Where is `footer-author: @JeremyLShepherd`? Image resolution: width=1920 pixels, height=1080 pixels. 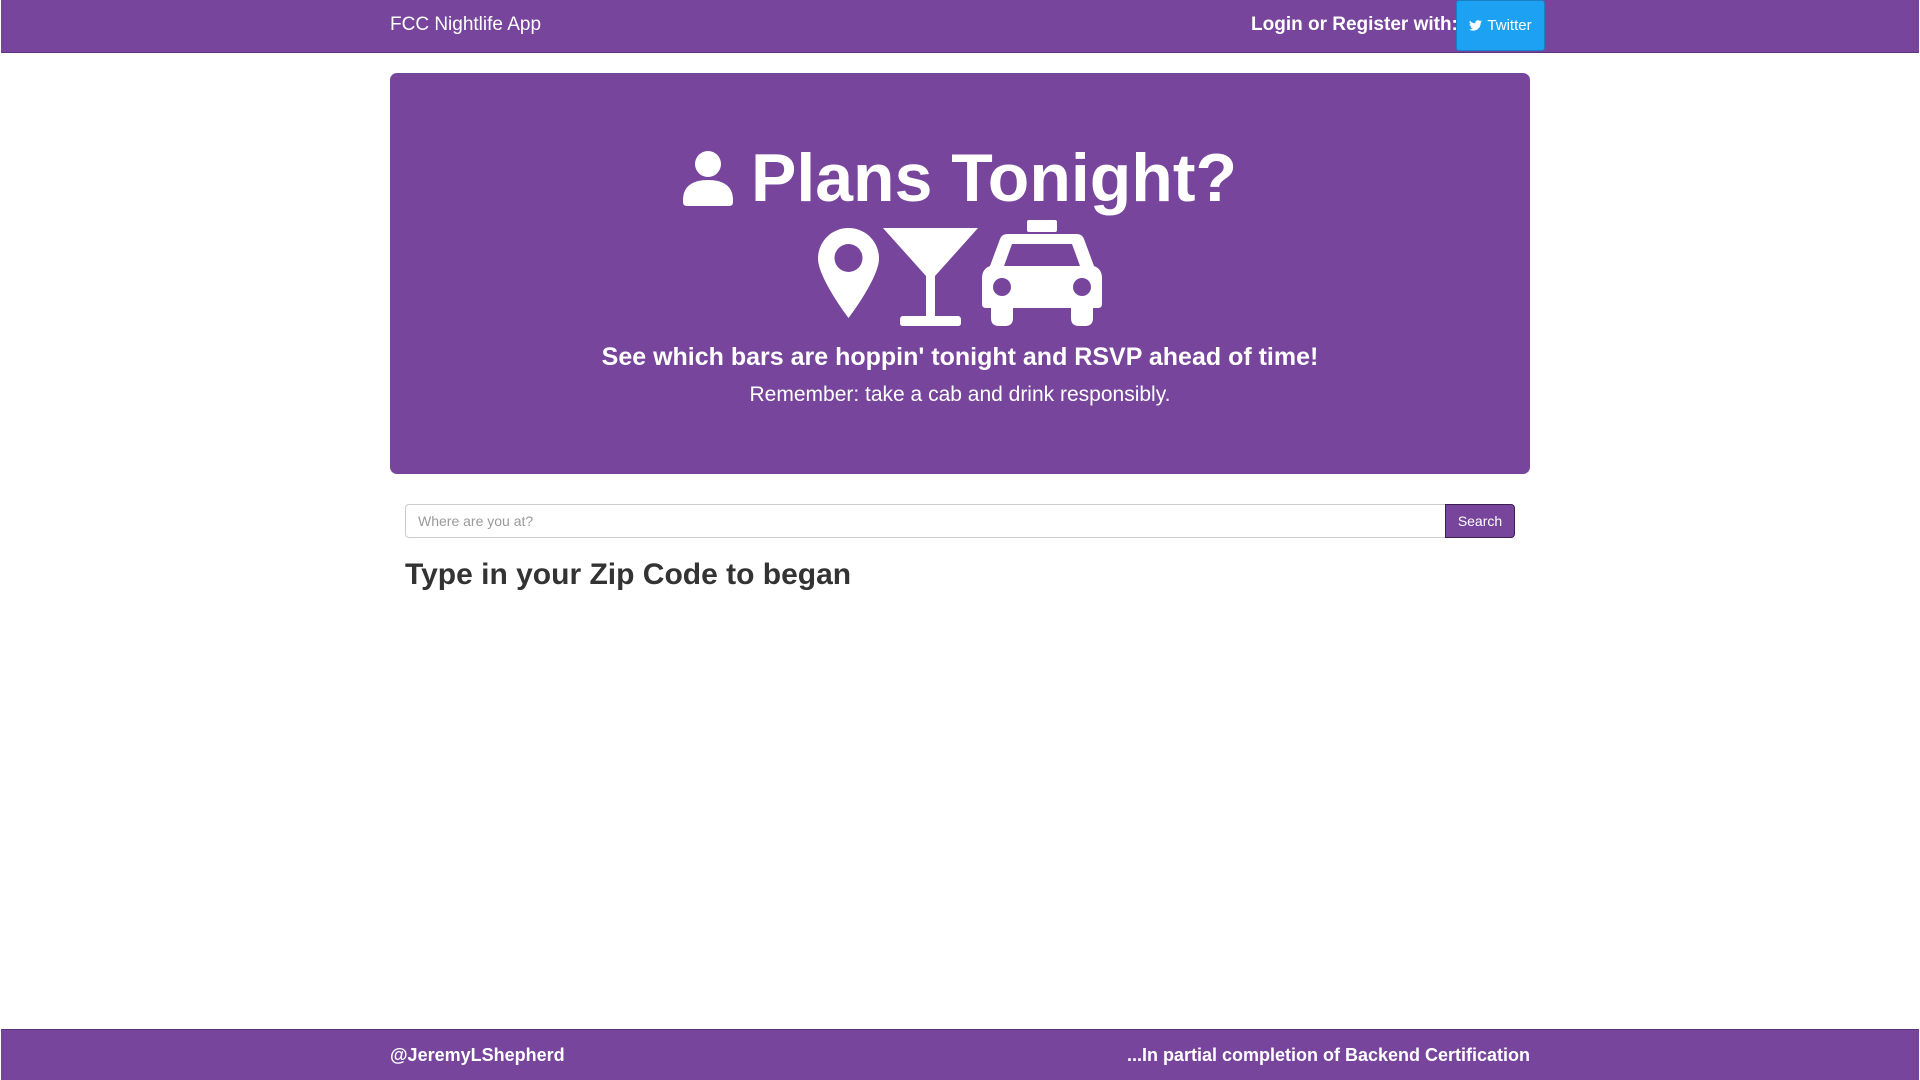
footer-author: @JeremyLShepherd is located at coordinates (477, 1055).